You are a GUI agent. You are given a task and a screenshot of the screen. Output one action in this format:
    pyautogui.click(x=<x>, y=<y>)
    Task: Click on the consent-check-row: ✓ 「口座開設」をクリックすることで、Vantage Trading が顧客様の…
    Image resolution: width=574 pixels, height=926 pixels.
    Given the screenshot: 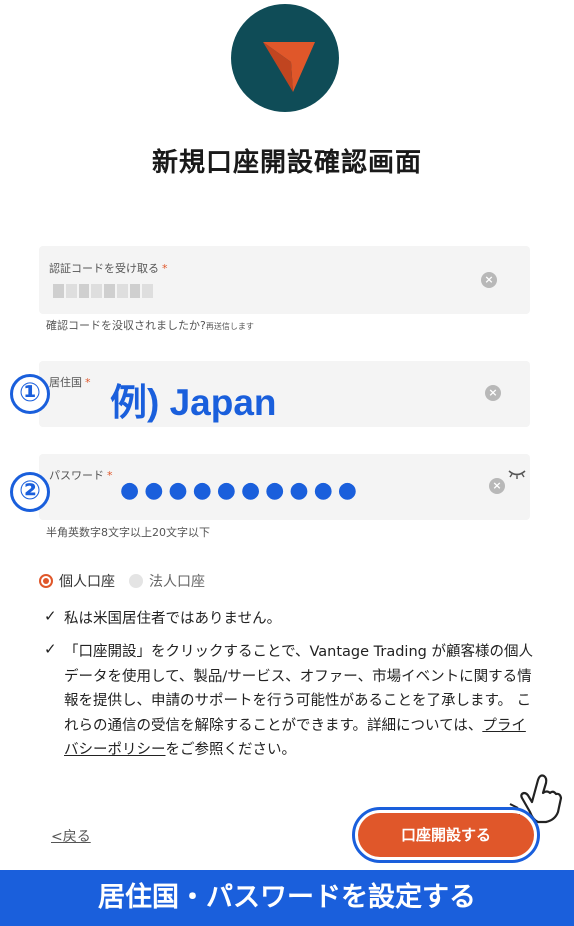 What is the action you would take?
    pyautogui.click(x=292, y=701)
    